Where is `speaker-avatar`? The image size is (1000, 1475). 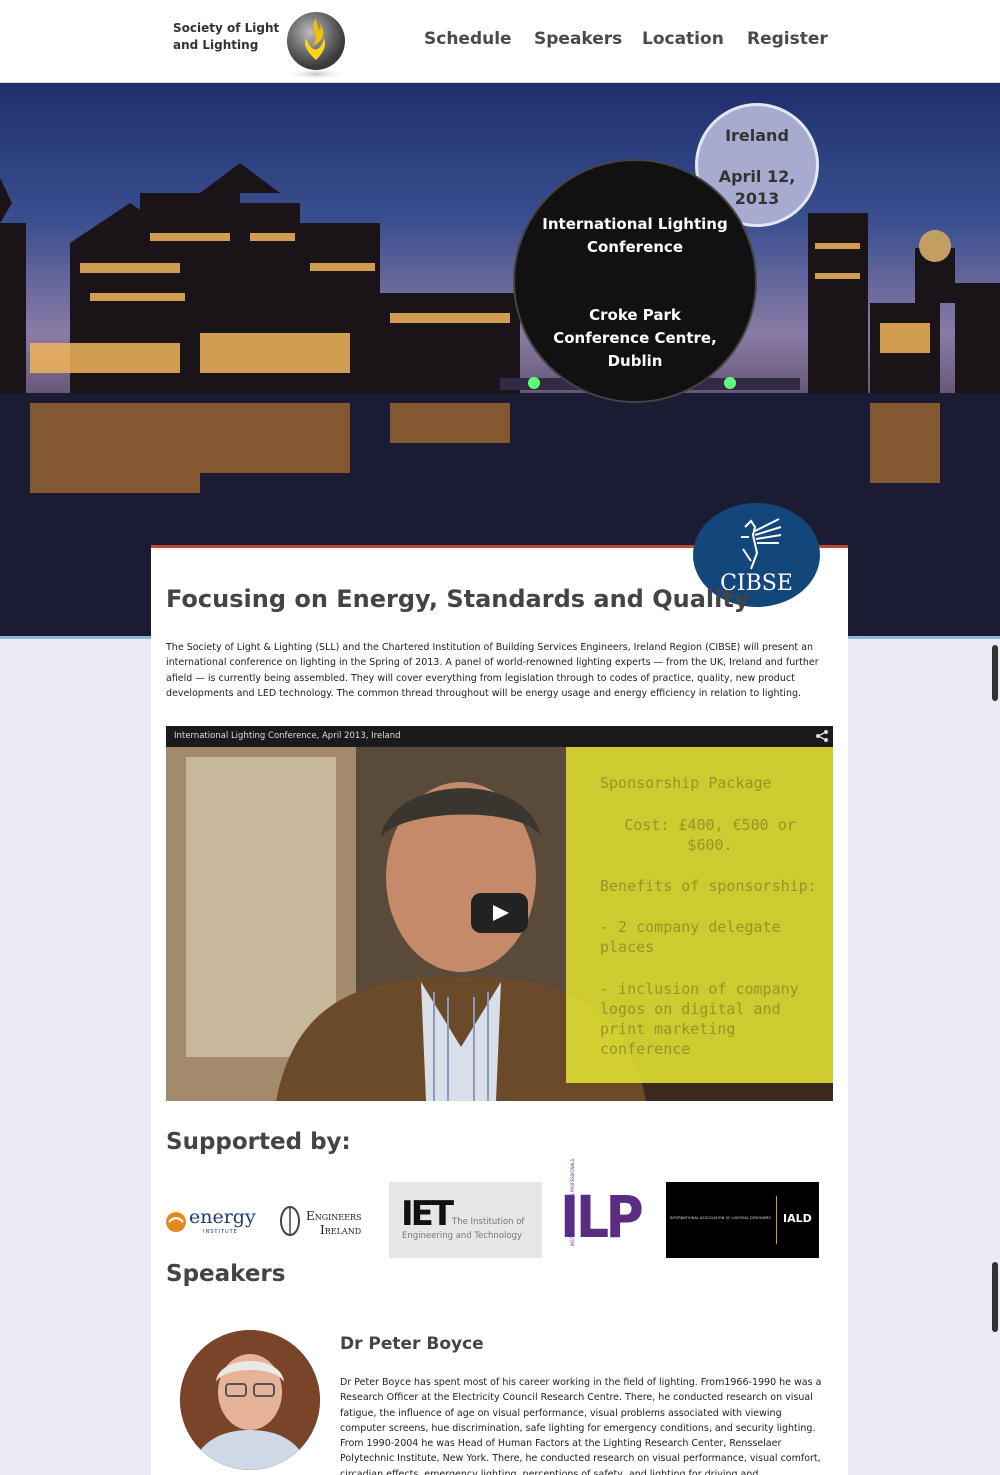
speaker-avatar is located at coordinates (250, 1400).